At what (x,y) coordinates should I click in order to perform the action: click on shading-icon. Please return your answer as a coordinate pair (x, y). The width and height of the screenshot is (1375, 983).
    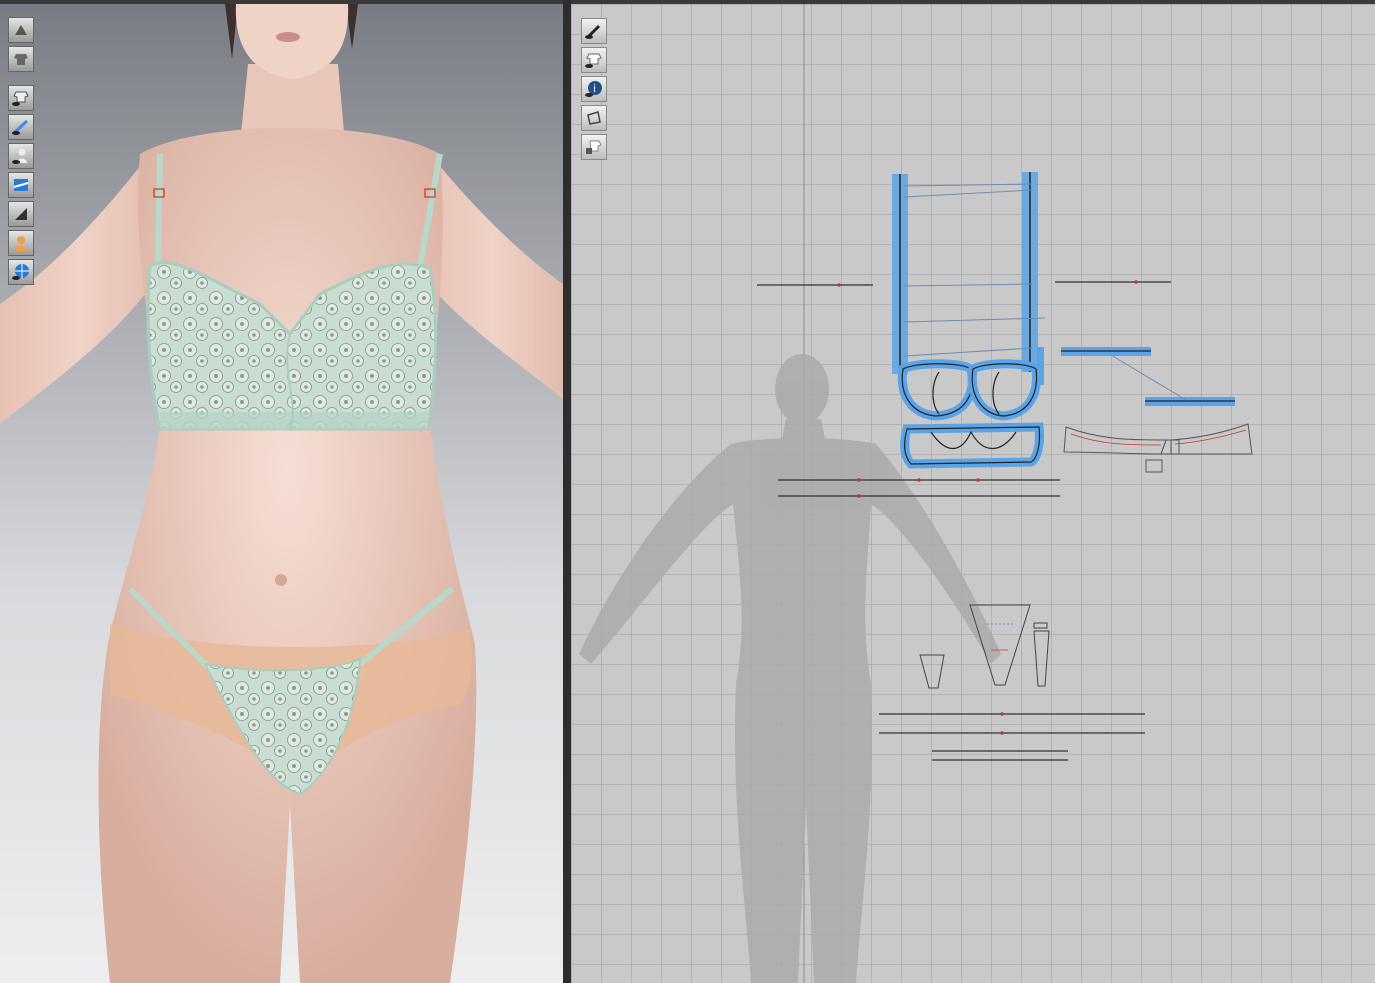
    Looking at the image, I should click on (21, 214).